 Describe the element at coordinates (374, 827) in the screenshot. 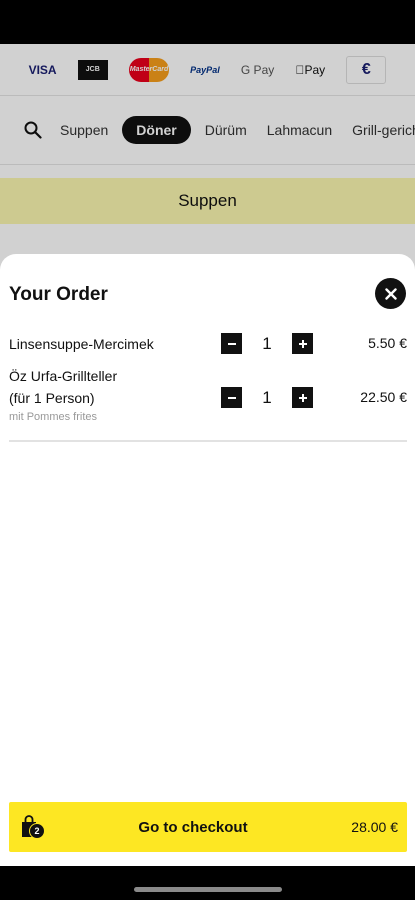

I see `checkout-total: 28.00 €` at that location.